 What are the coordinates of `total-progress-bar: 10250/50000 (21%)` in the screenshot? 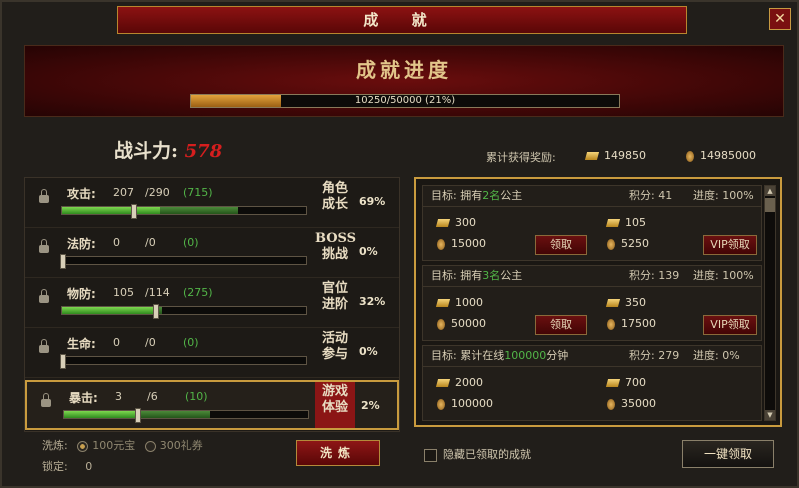 It's located at (405, 101).